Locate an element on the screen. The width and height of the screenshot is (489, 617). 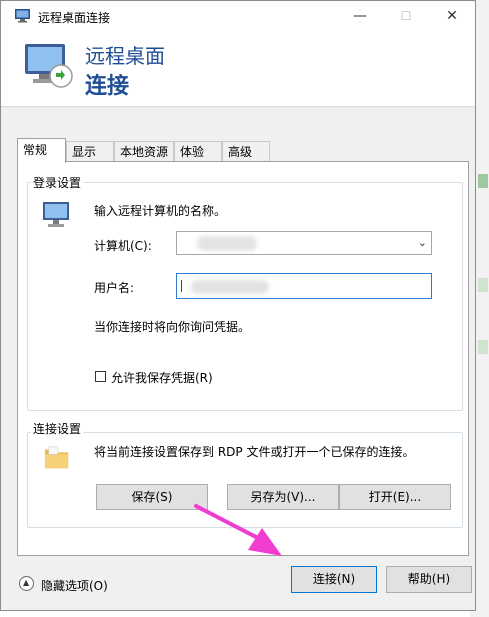
help-button: 帮助(H) is located at coordinates (429, 579).